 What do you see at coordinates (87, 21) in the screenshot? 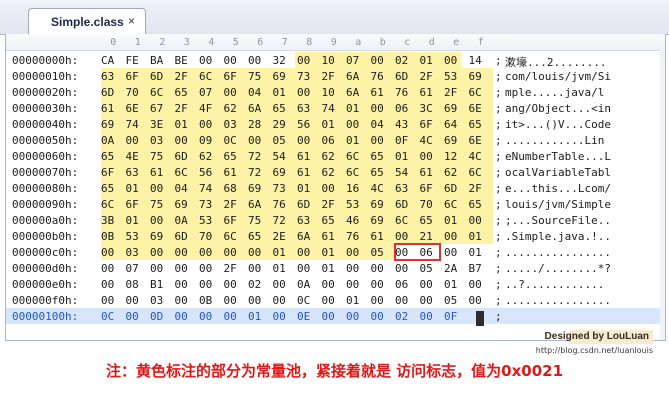
I see `tab-simple-class: Simple.class ×` at bounding box center [87, 21].